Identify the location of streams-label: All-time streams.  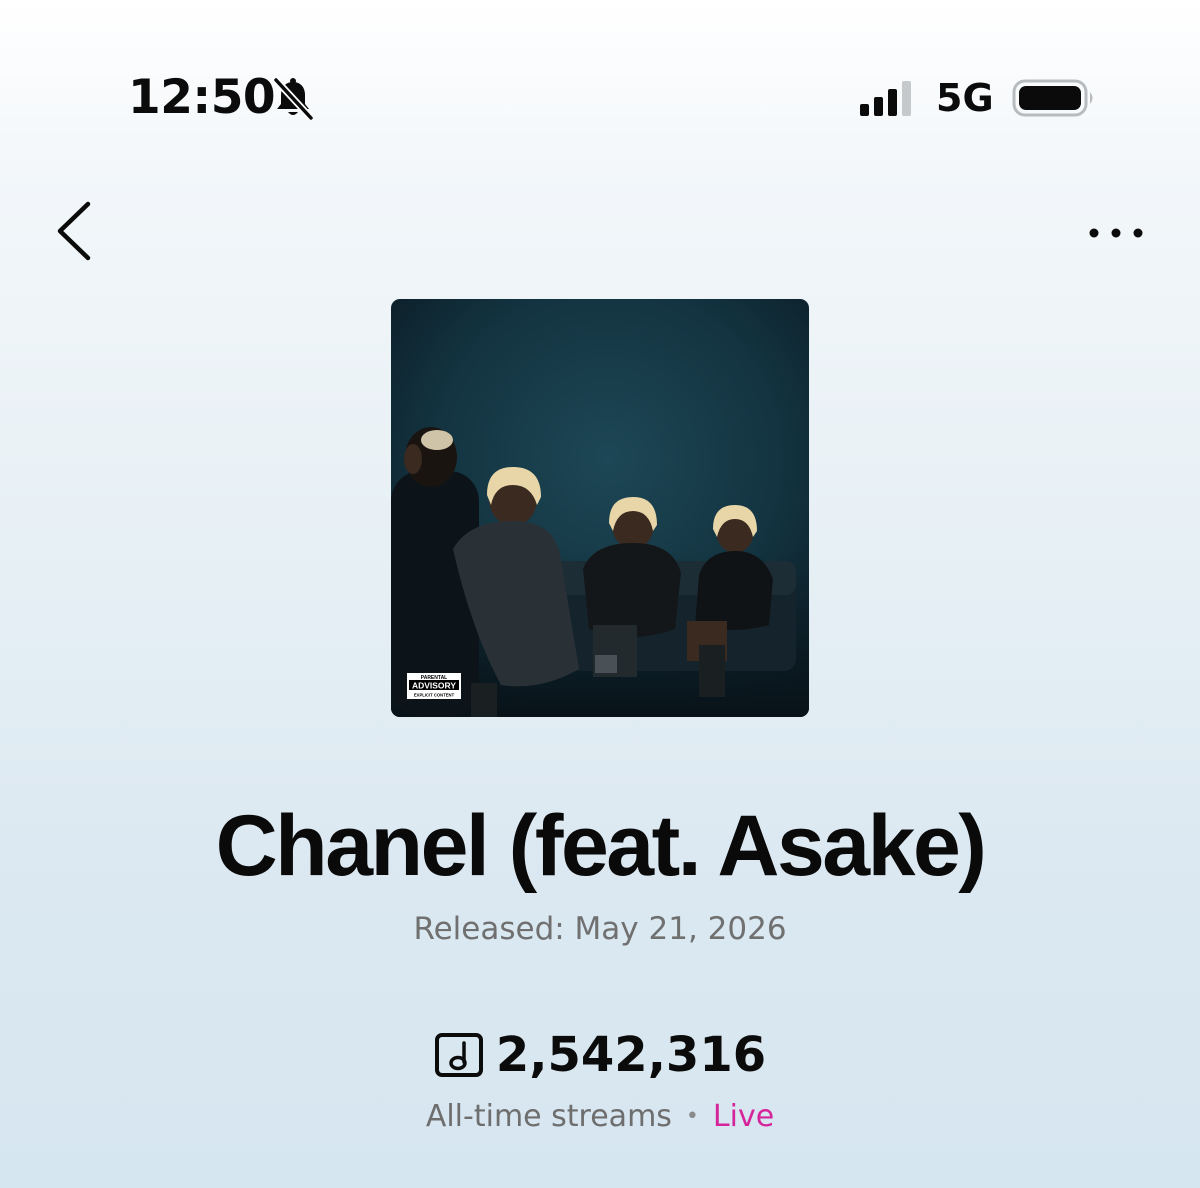
(548, 1116).